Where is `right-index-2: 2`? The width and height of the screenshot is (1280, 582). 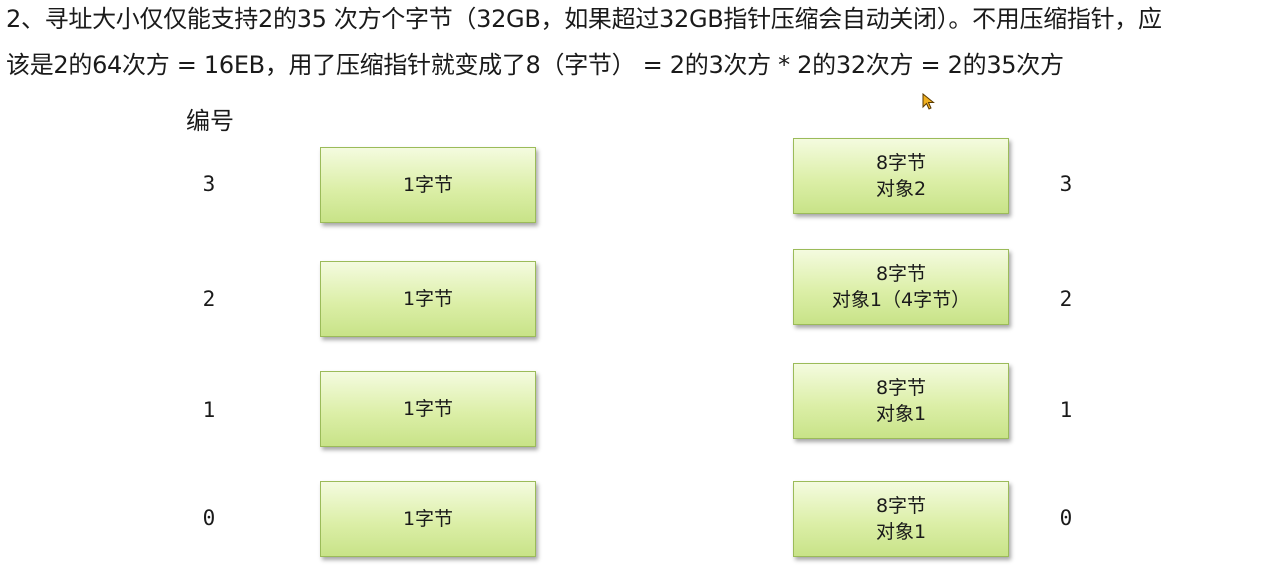 right-index-2: 2 is located at coordinates (1066, 299).